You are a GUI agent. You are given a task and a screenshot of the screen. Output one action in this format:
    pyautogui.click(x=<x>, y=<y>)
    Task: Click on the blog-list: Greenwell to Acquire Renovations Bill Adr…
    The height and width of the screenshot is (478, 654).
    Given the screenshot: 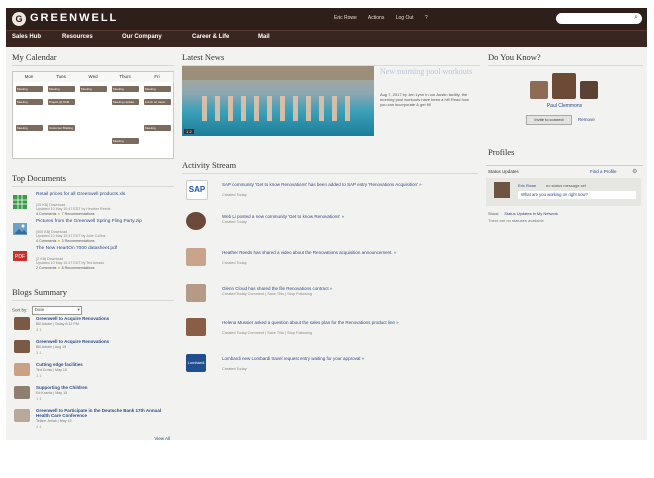 What is the action you would take?
    pyautogui.click(x=92, y=376)
    